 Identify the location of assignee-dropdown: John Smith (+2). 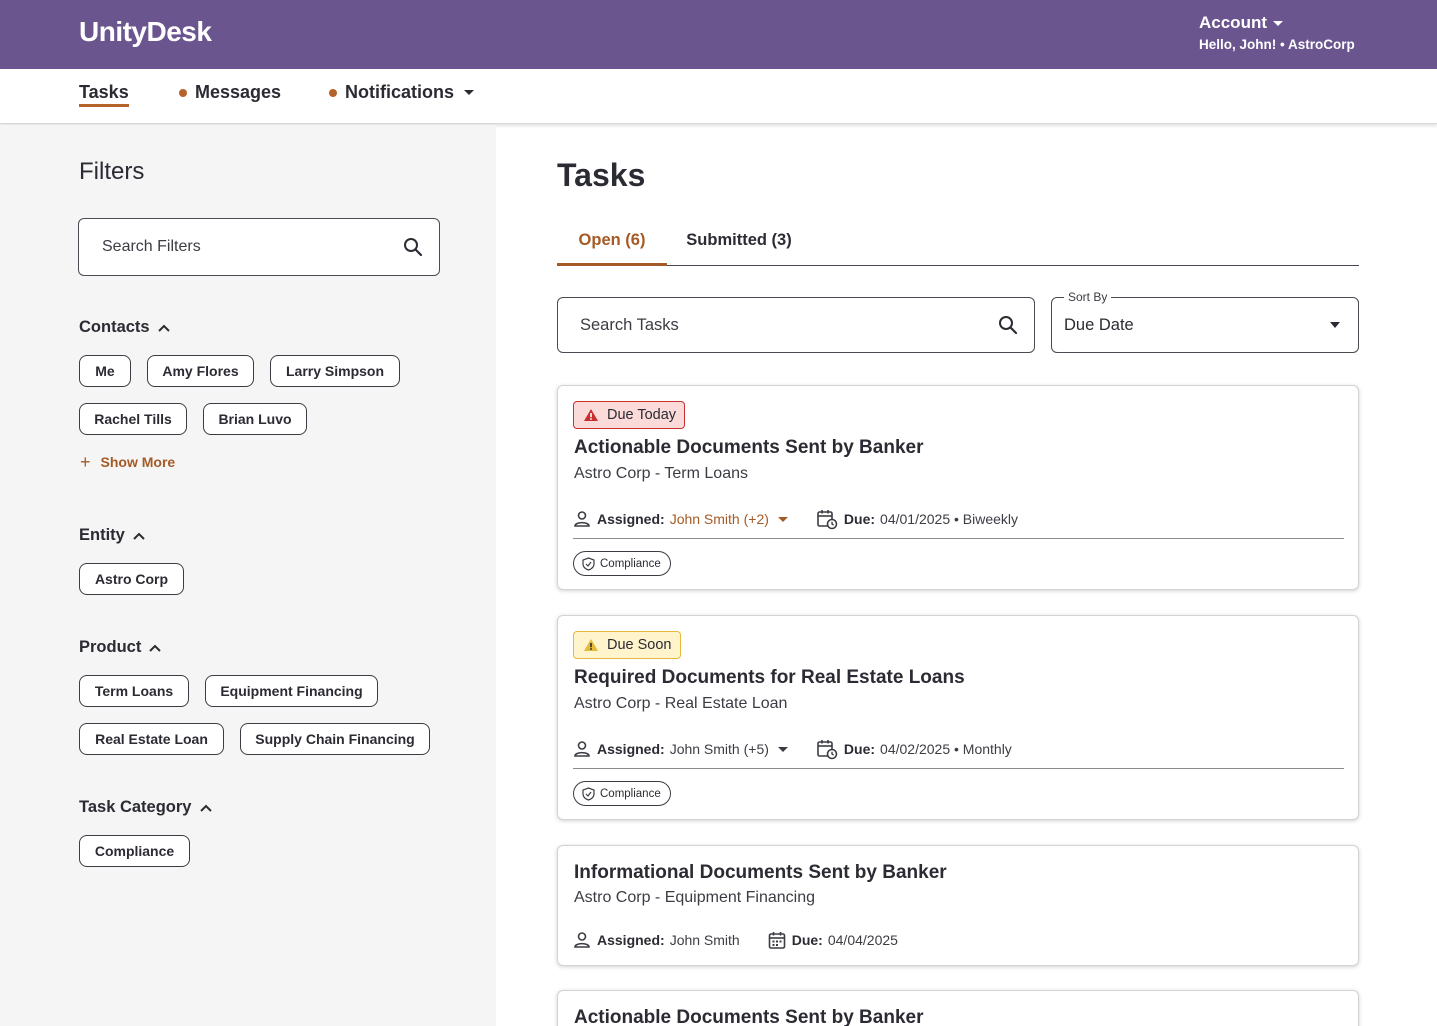
(719, 519).